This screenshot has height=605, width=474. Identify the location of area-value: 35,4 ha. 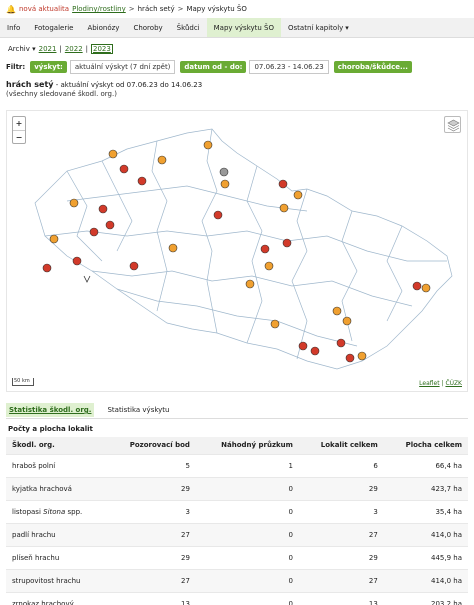
(425, 511).